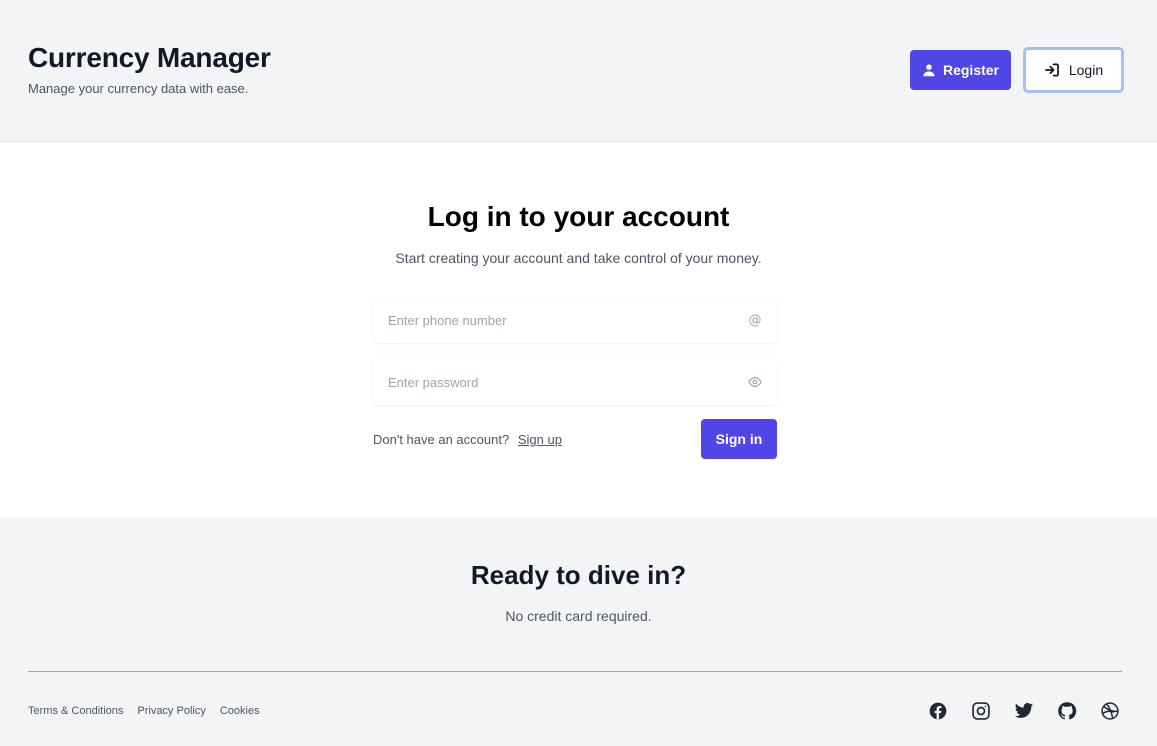 The image size is (1157, 746). Describe the element at coordinates (739, 439) in the screenshot. I see `signin-button: Sign in` at that location.